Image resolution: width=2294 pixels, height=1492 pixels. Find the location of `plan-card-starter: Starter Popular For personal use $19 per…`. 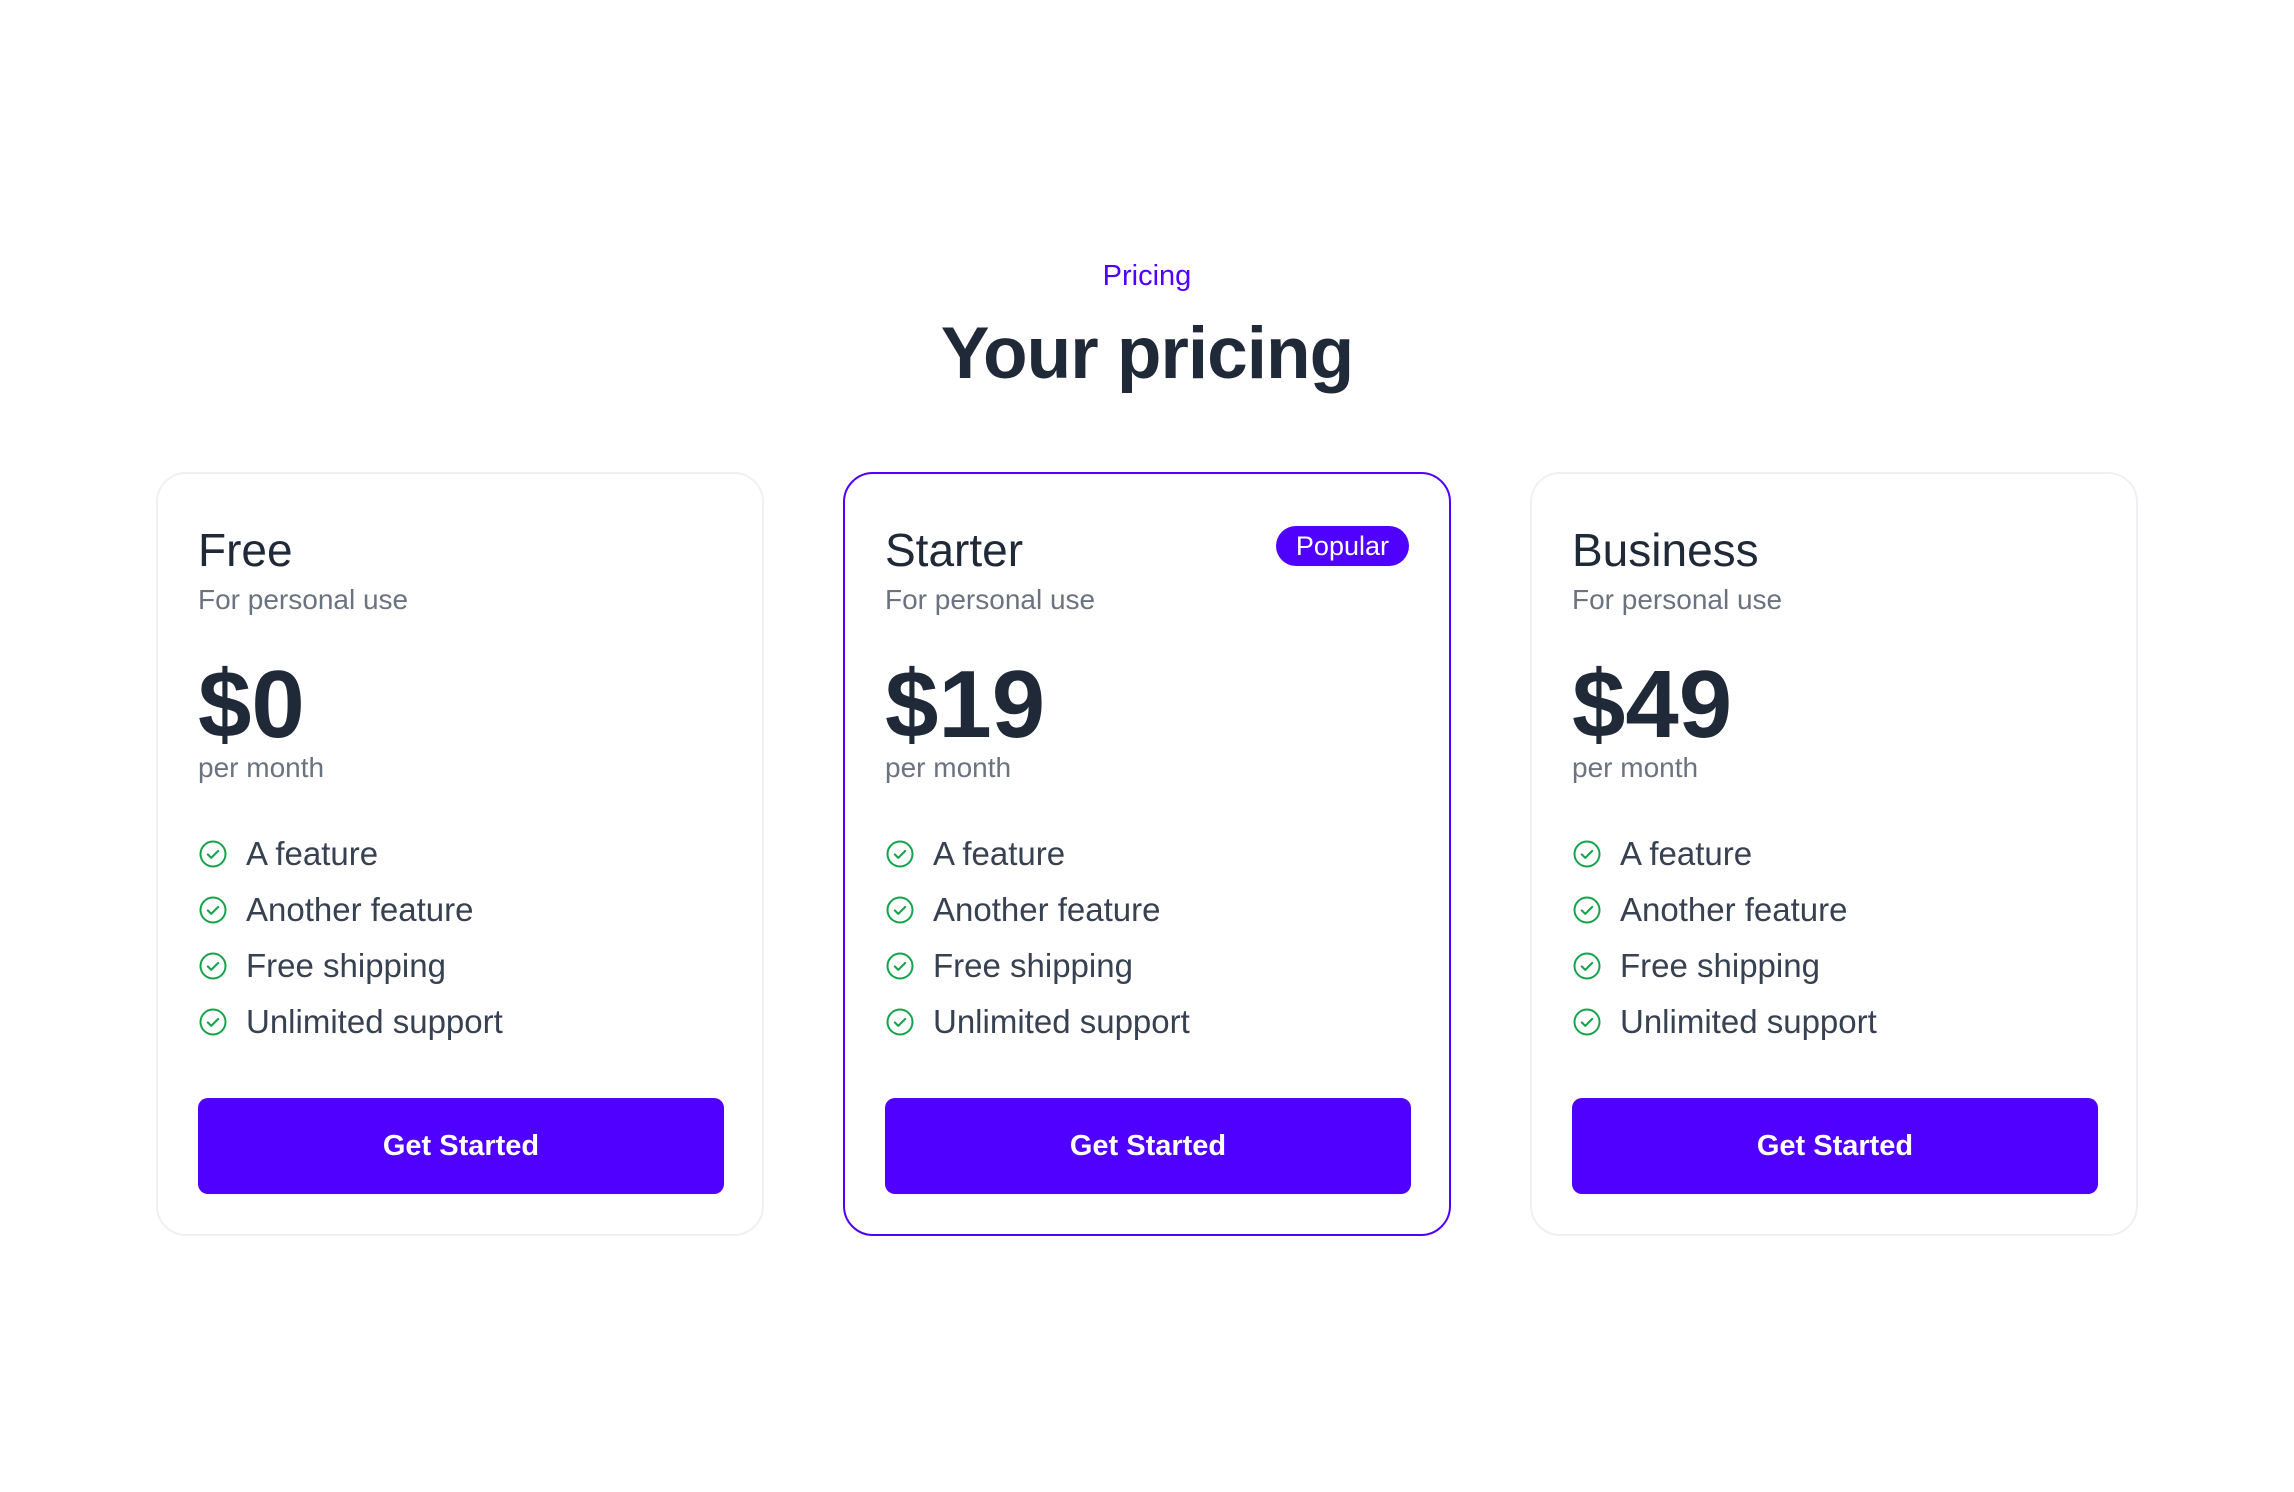

plan-card-starter: Starter Popular For personal use $19 per… is located at coordinates (1147, 854).